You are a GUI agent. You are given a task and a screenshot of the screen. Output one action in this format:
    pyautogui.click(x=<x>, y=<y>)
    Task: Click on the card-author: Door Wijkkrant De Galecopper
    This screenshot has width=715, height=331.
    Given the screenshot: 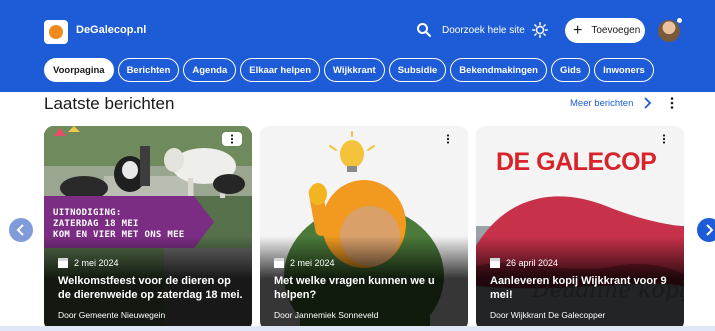 What is the action you would take?
    pyautogui.click(x=548, y=315)
    